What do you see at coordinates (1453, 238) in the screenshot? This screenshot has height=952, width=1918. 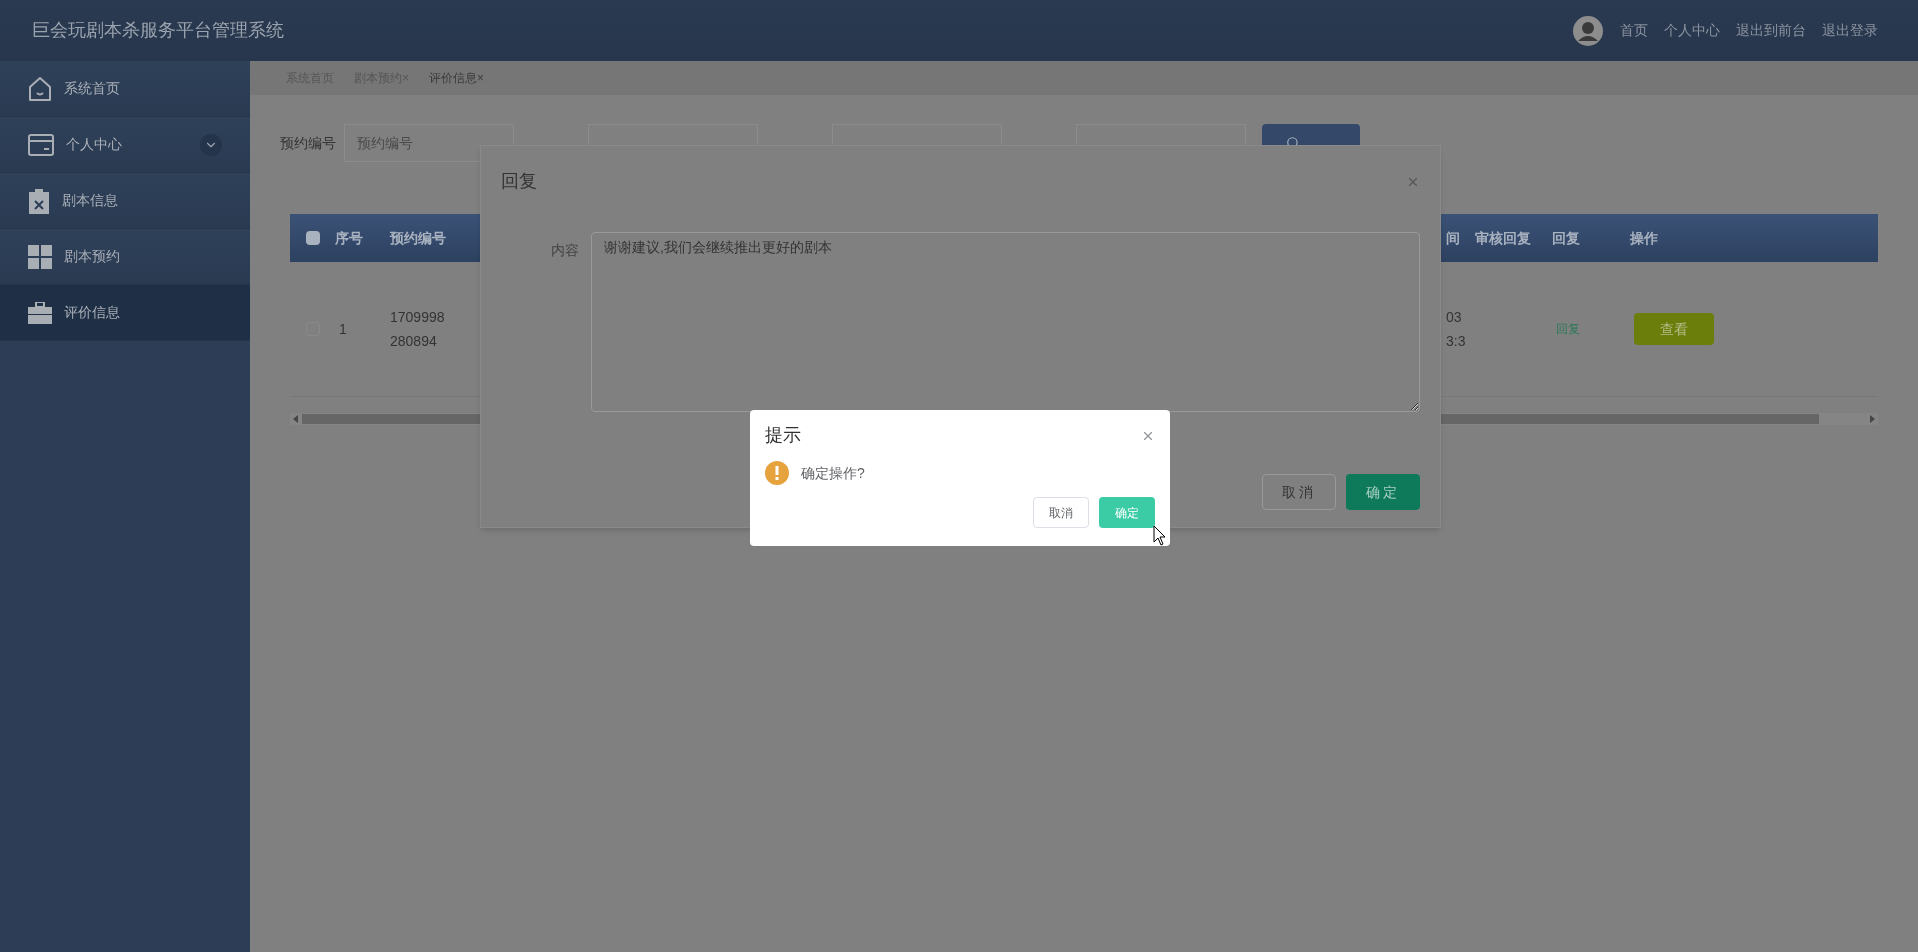 I see `column-header: 间` at bounding box center [1453, 238].